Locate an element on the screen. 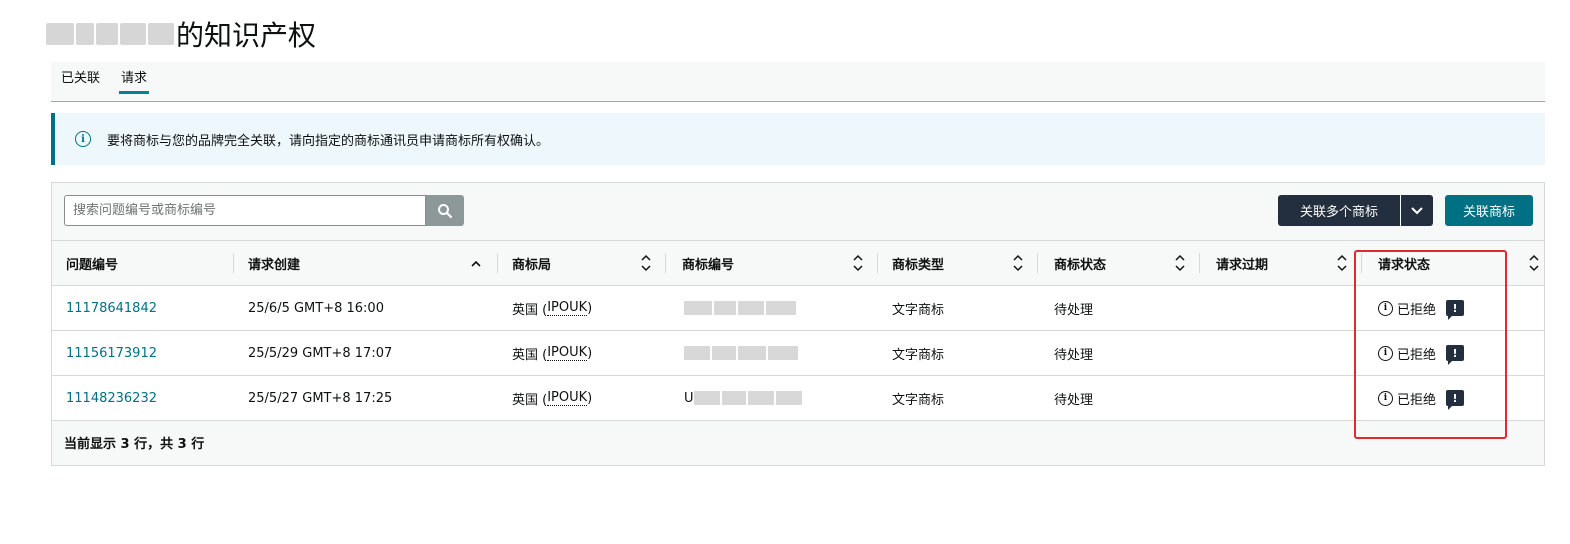 The height and width of the screenshot is (544, 1570). created-date: 25/6/5 GMT+8 16:00 is located at coordinates (316, 308).